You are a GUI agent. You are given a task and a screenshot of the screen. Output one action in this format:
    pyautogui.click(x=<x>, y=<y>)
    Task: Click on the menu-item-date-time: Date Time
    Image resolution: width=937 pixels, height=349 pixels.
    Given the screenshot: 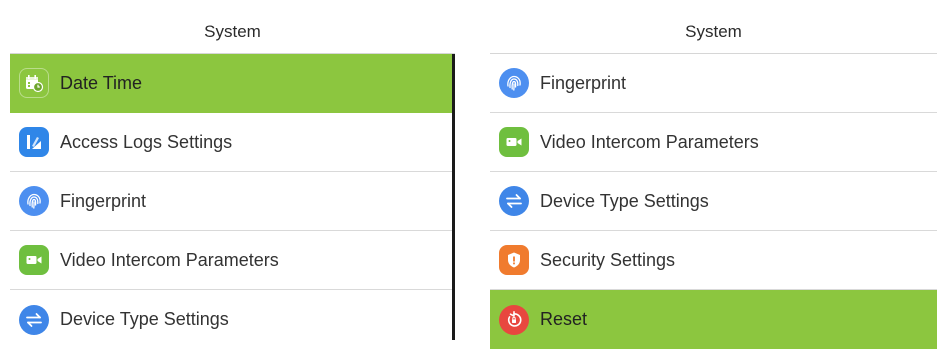 What is the action you would take?
    pyautogui.click(x=232, y=83)
    